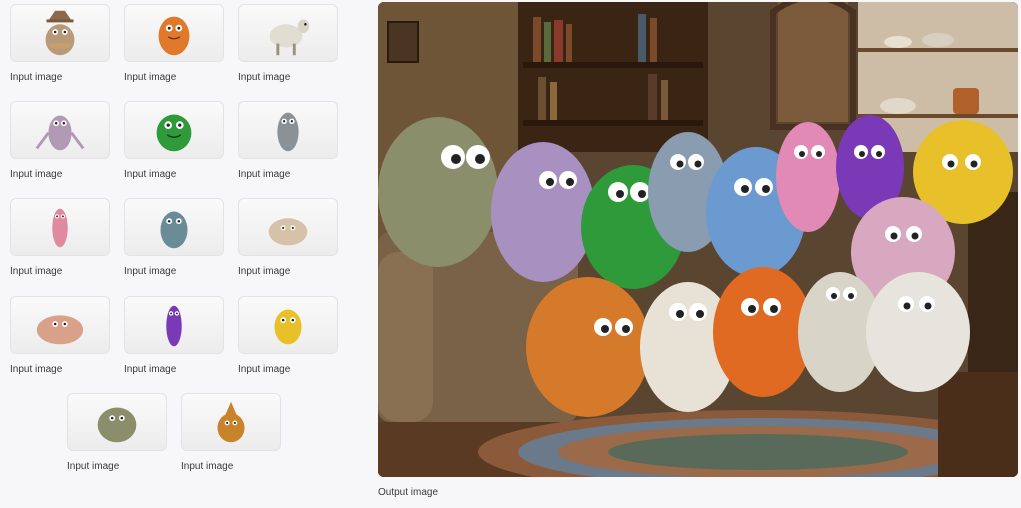 The image size is (1021, 508). What do you see at coordinates (60, 133) in the screenshot?
I see `lilac-monster-icon` at bounding box center [60, 133].